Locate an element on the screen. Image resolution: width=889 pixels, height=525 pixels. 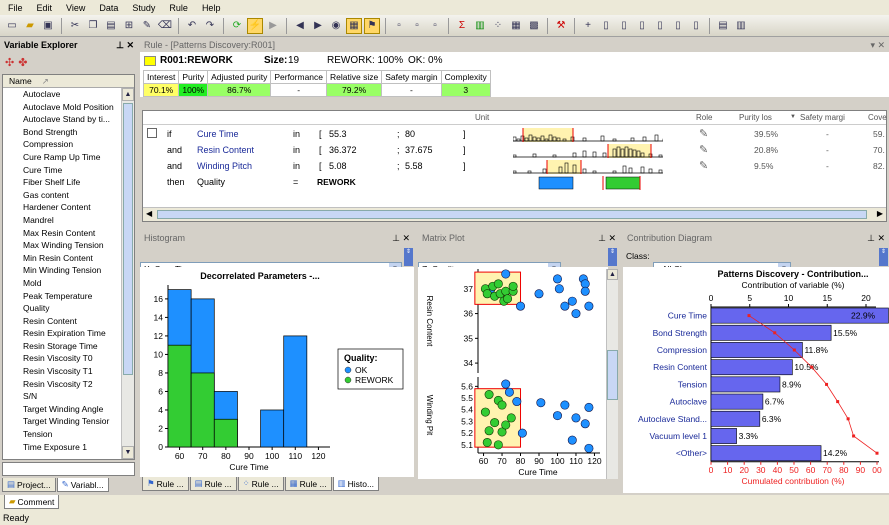
condition-var: Cure Time is located at coordinates (218, 134).